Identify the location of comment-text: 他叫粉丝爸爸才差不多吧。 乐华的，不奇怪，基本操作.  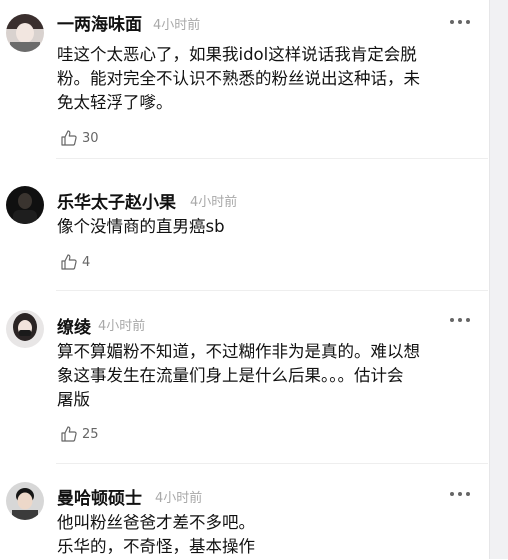
(156, 534).